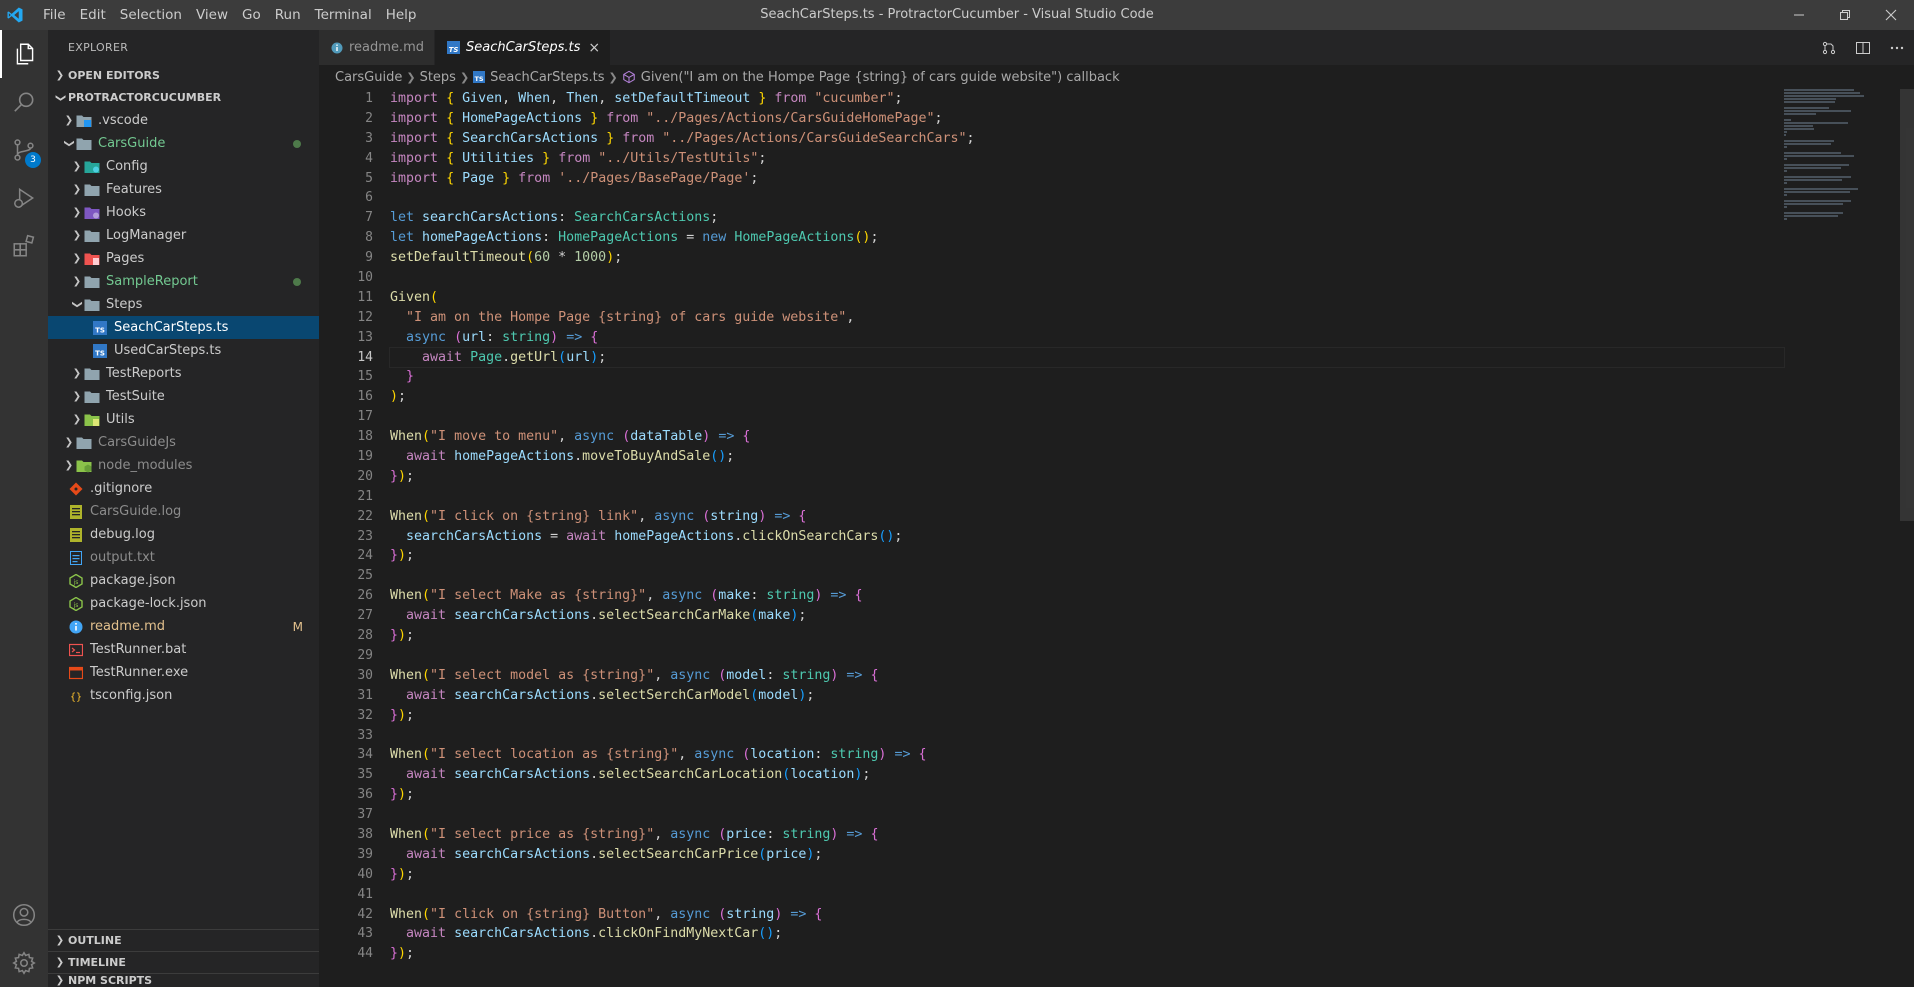 The width and height of the screenshot is (1914, 987). Describe the element at coordinates (1891, 15) in the screenshot. I see `close-window-icon` at that location.